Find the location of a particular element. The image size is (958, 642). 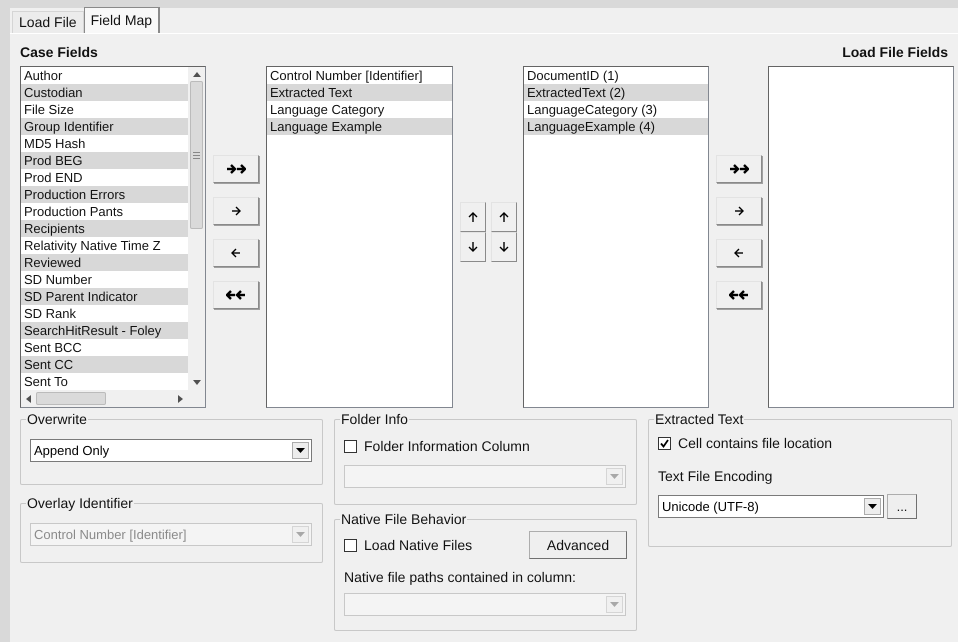

checkbox-label: Folder Information Column is located at coordinates (447, 446).